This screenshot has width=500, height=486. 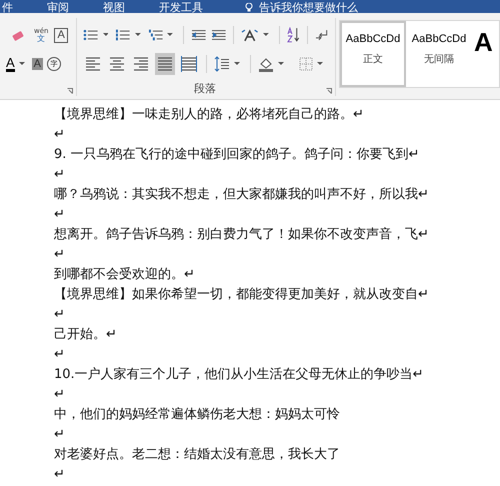 I want to click on line-spacing-icon, so click(x=222, y=64).